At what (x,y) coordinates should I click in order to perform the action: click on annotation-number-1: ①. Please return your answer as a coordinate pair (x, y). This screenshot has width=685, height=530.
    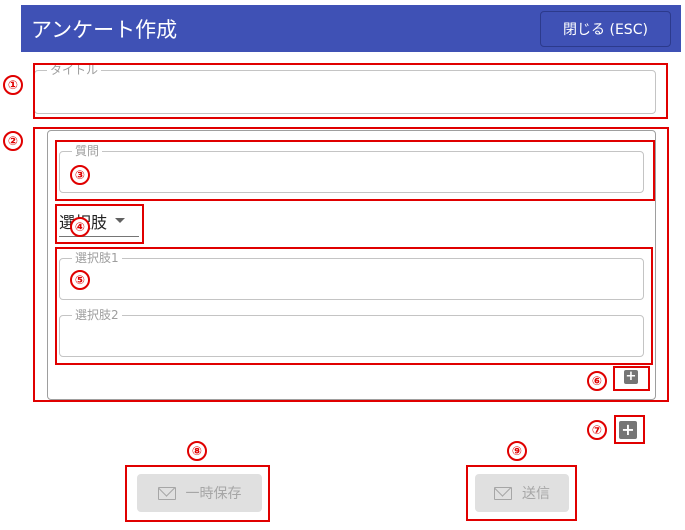
    Looking at the image, I should click on (13, 85).